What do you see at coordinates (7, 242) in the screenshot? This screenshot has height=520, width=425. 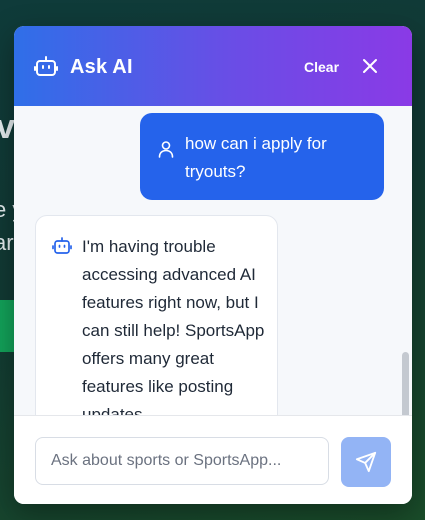 I see `background-text-fragment: ar` at bounding box center [7, 242].